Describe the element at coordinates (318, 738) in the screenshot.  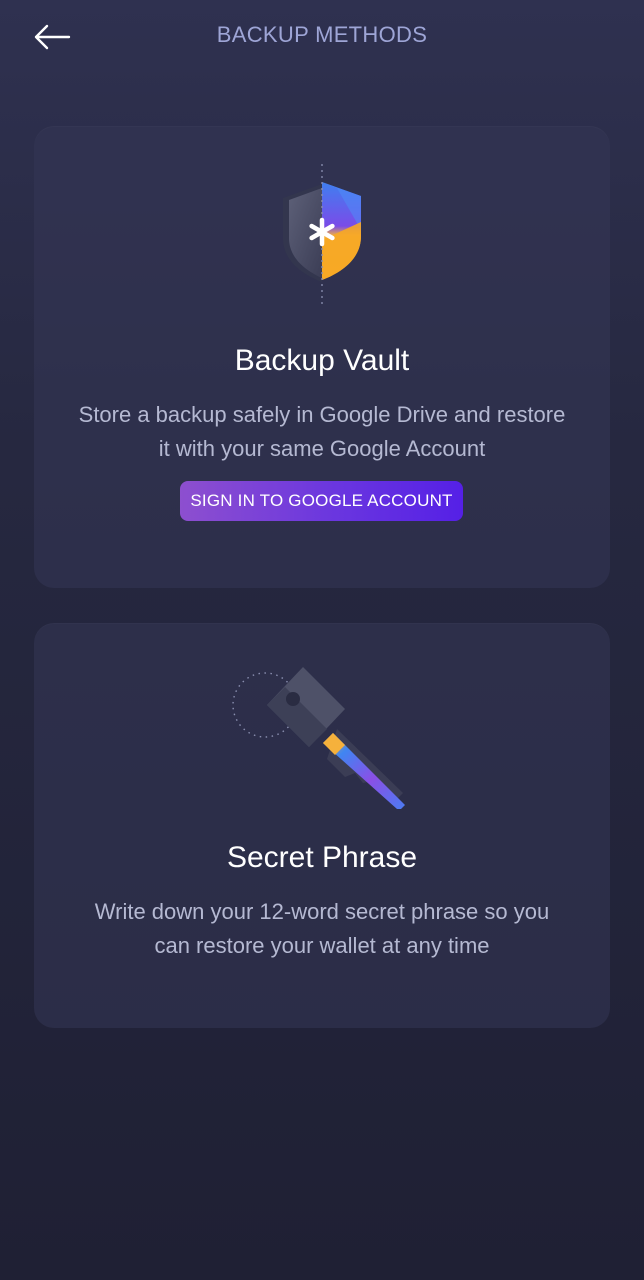
I see `key-icon` at that location.